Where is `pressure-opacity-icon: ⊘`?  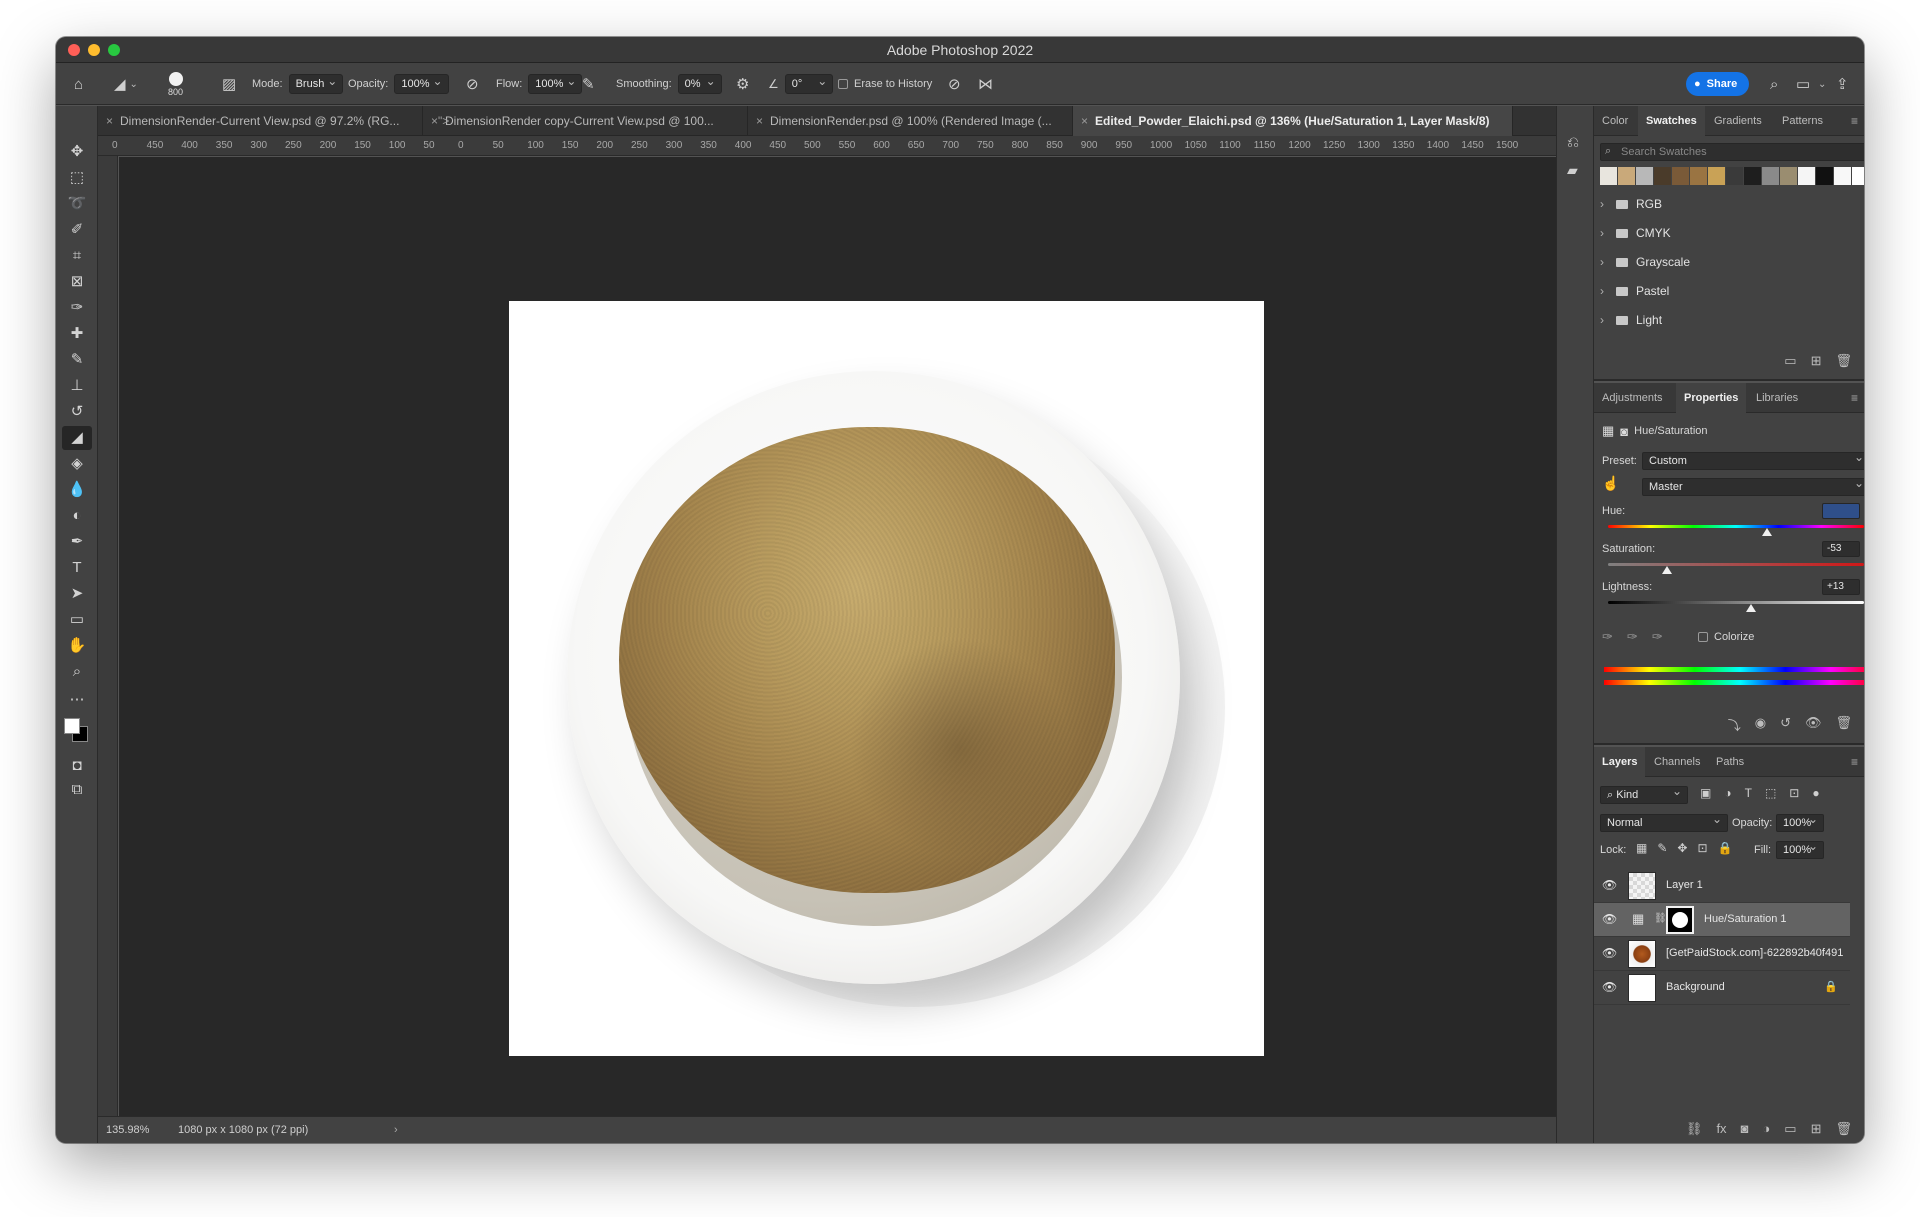
pressure-opacity-icon: ⊘ is located at coordinates (472, 84).